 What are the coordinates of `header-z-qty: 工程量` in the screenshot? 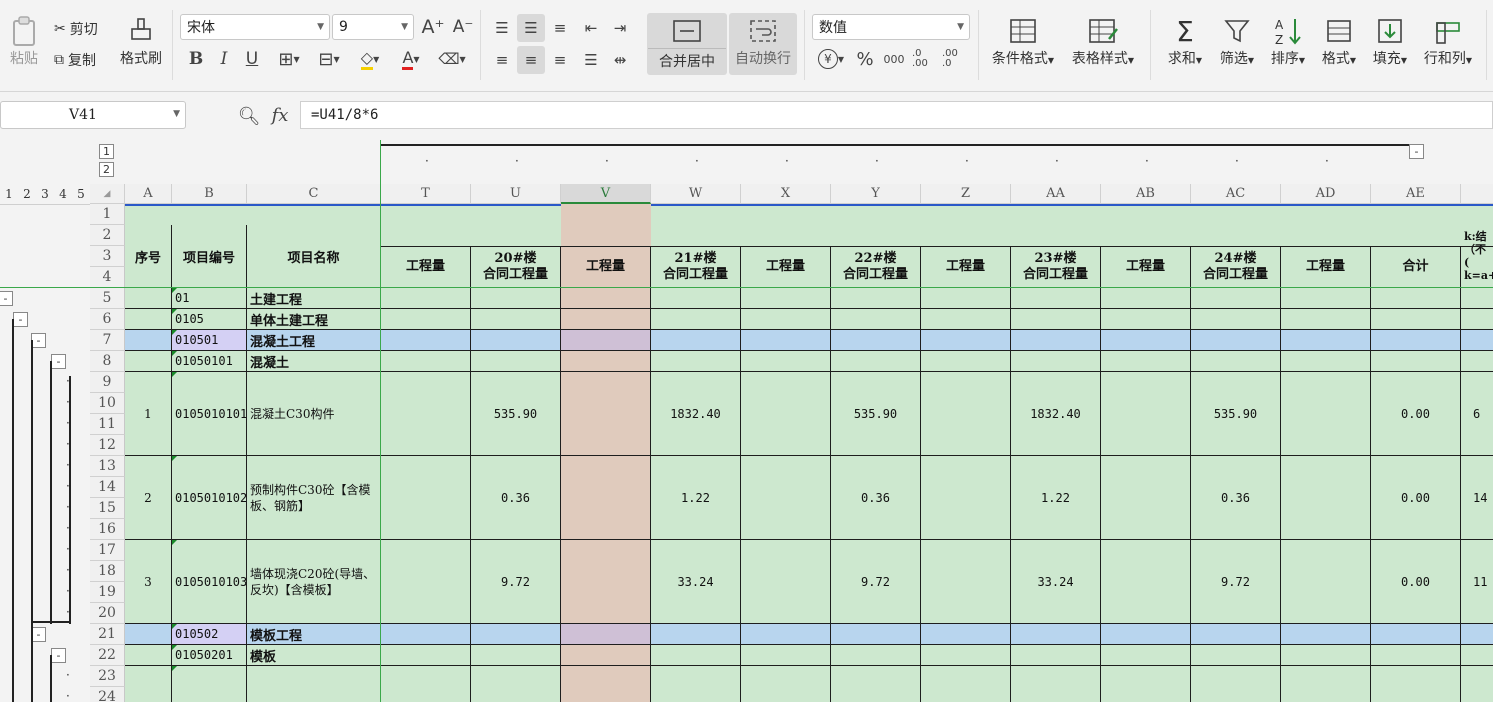 It's located at (966, 267).